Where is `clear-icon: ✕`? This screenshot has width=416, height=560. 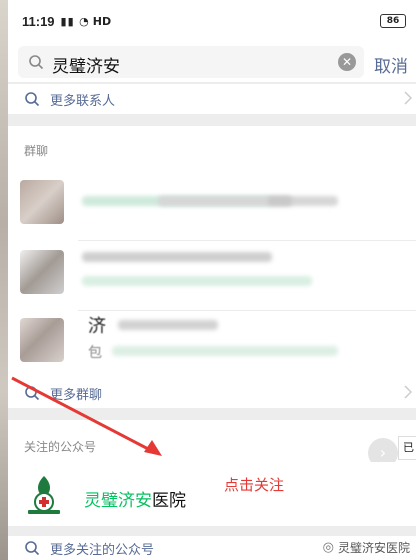 clear-icon: ✕ is located at coordinates (347, 62).